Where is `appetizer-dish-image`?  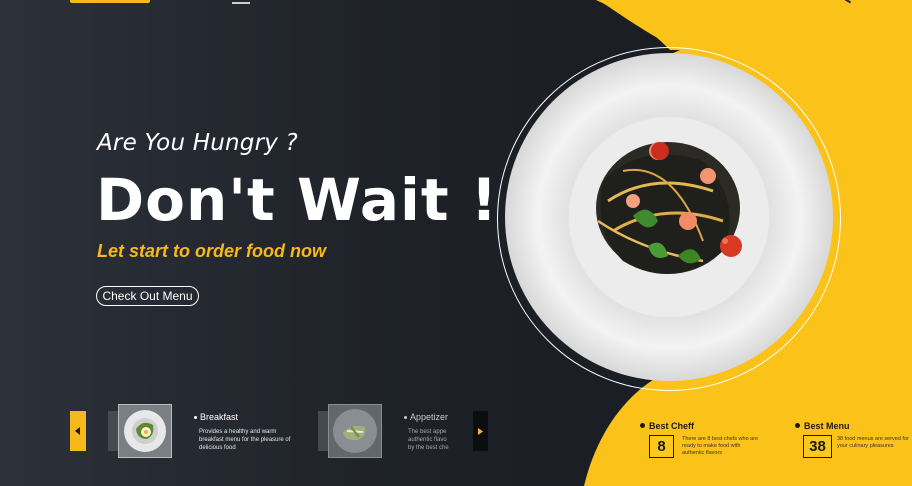 appetizer-dish-image is located at coordinates (355, 431).